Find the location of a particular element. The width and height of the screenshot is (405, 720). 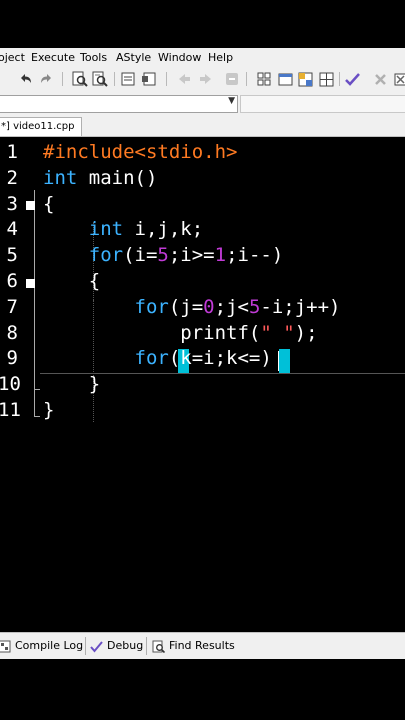

code-token: printf( is located at coordinates (152, 332).